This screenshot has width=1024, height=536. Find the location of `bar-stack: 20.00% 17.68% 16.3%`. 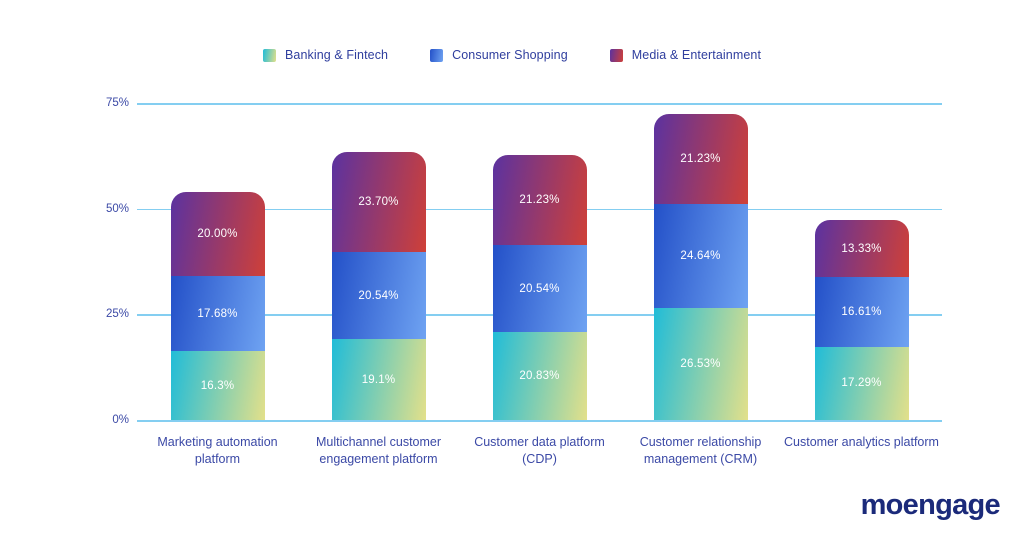

bar-stack: 20.00% 17.68% 16.3% is located at coordinates (217, 305).